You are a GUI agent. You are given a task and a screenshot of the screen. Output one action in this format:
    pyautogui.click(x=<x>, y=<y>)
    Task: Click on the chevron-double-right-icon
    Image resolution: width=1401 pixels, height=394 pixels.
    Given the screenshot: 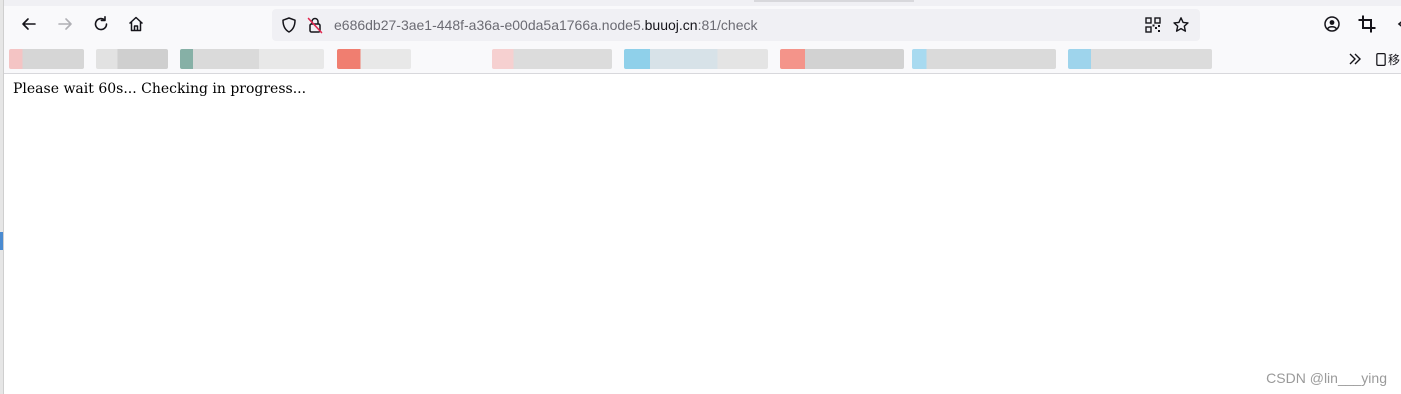 What is the action you would take?
    pyautogui.click(x=1355, y=59)
    